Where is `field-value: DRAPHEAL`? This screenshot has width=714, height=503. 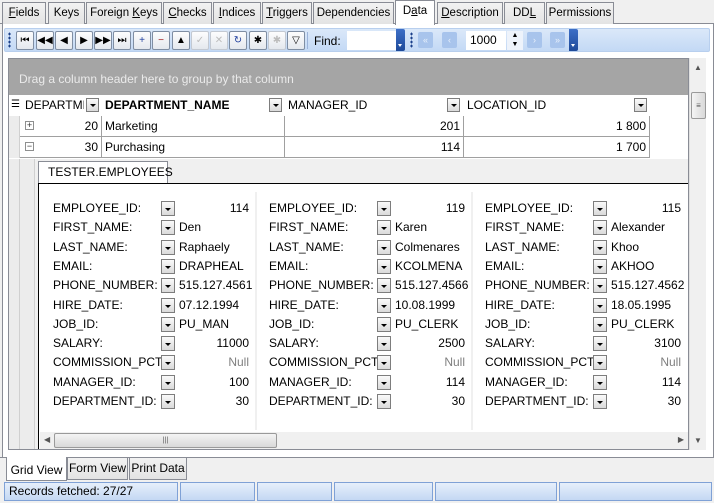
field-value: DRAPHEAL is located at coordinates (211, 266).